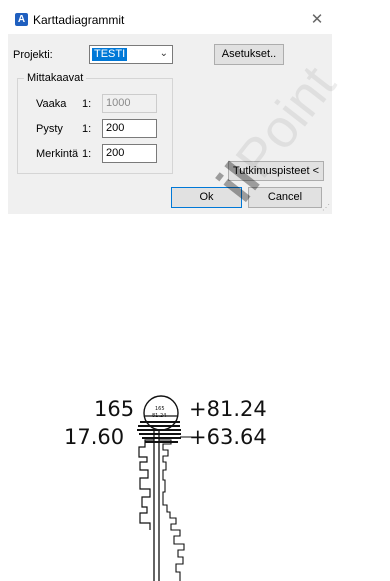  What do you see at coordinates (114, 409) in the screenshot?
I see `left-label-top: 165` at bounding box center [114, 409].